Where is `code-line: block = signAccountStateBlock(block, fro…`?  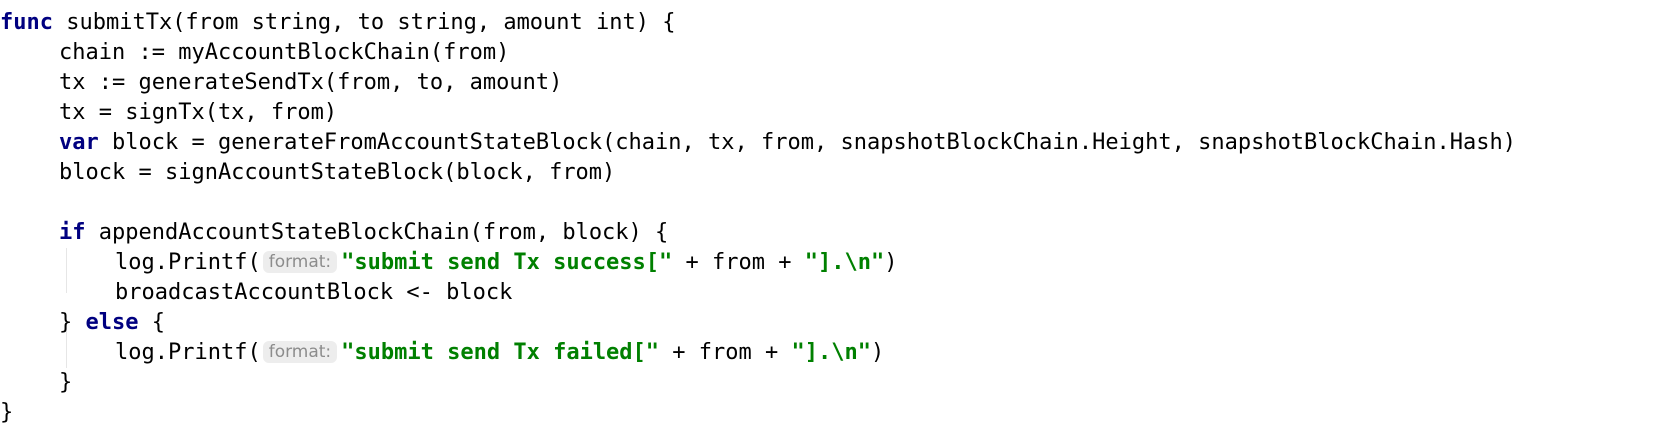
code-line: block = signAccountStateBlock(block, fro… is located at coordinates (837, 173).